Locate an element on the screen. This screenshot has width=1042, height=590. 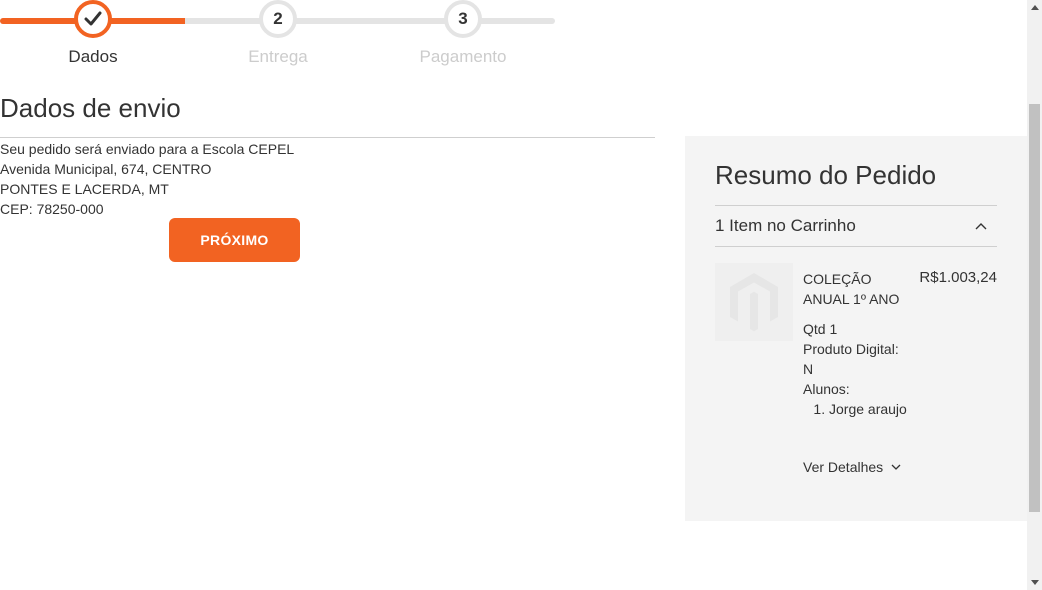
step-circle-dados is located at coordinates (93, 19).